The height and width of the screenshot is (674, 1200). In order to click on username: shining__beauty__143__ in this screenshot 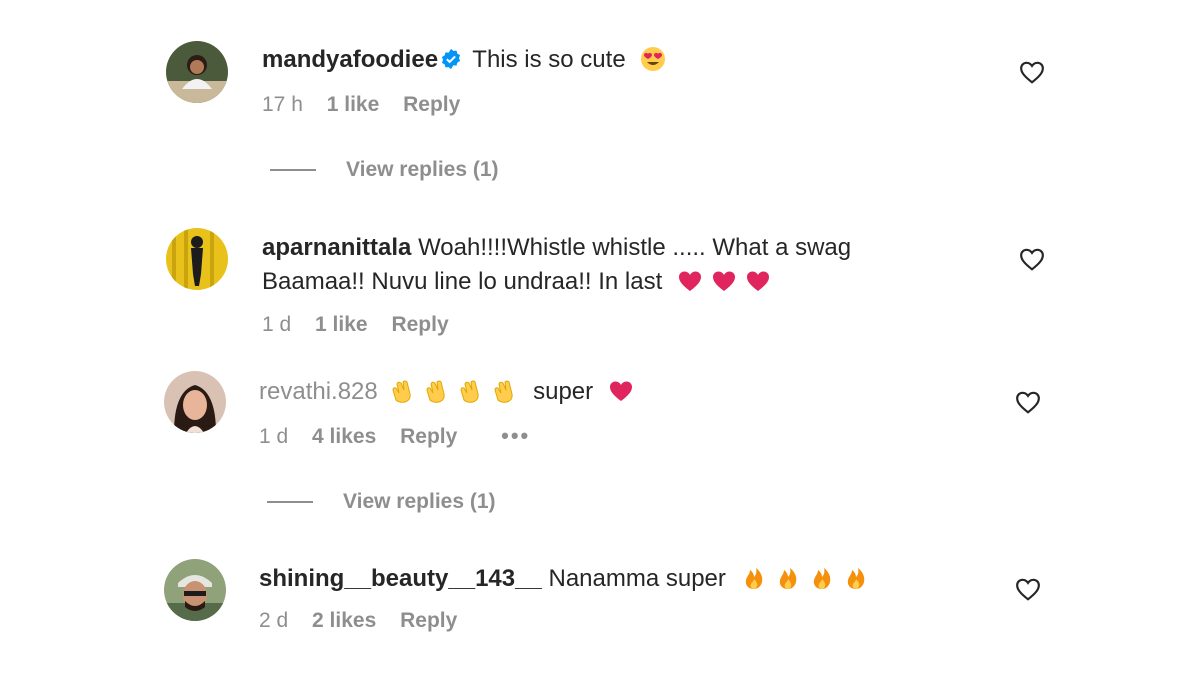, I will do `click(400, 578)`.